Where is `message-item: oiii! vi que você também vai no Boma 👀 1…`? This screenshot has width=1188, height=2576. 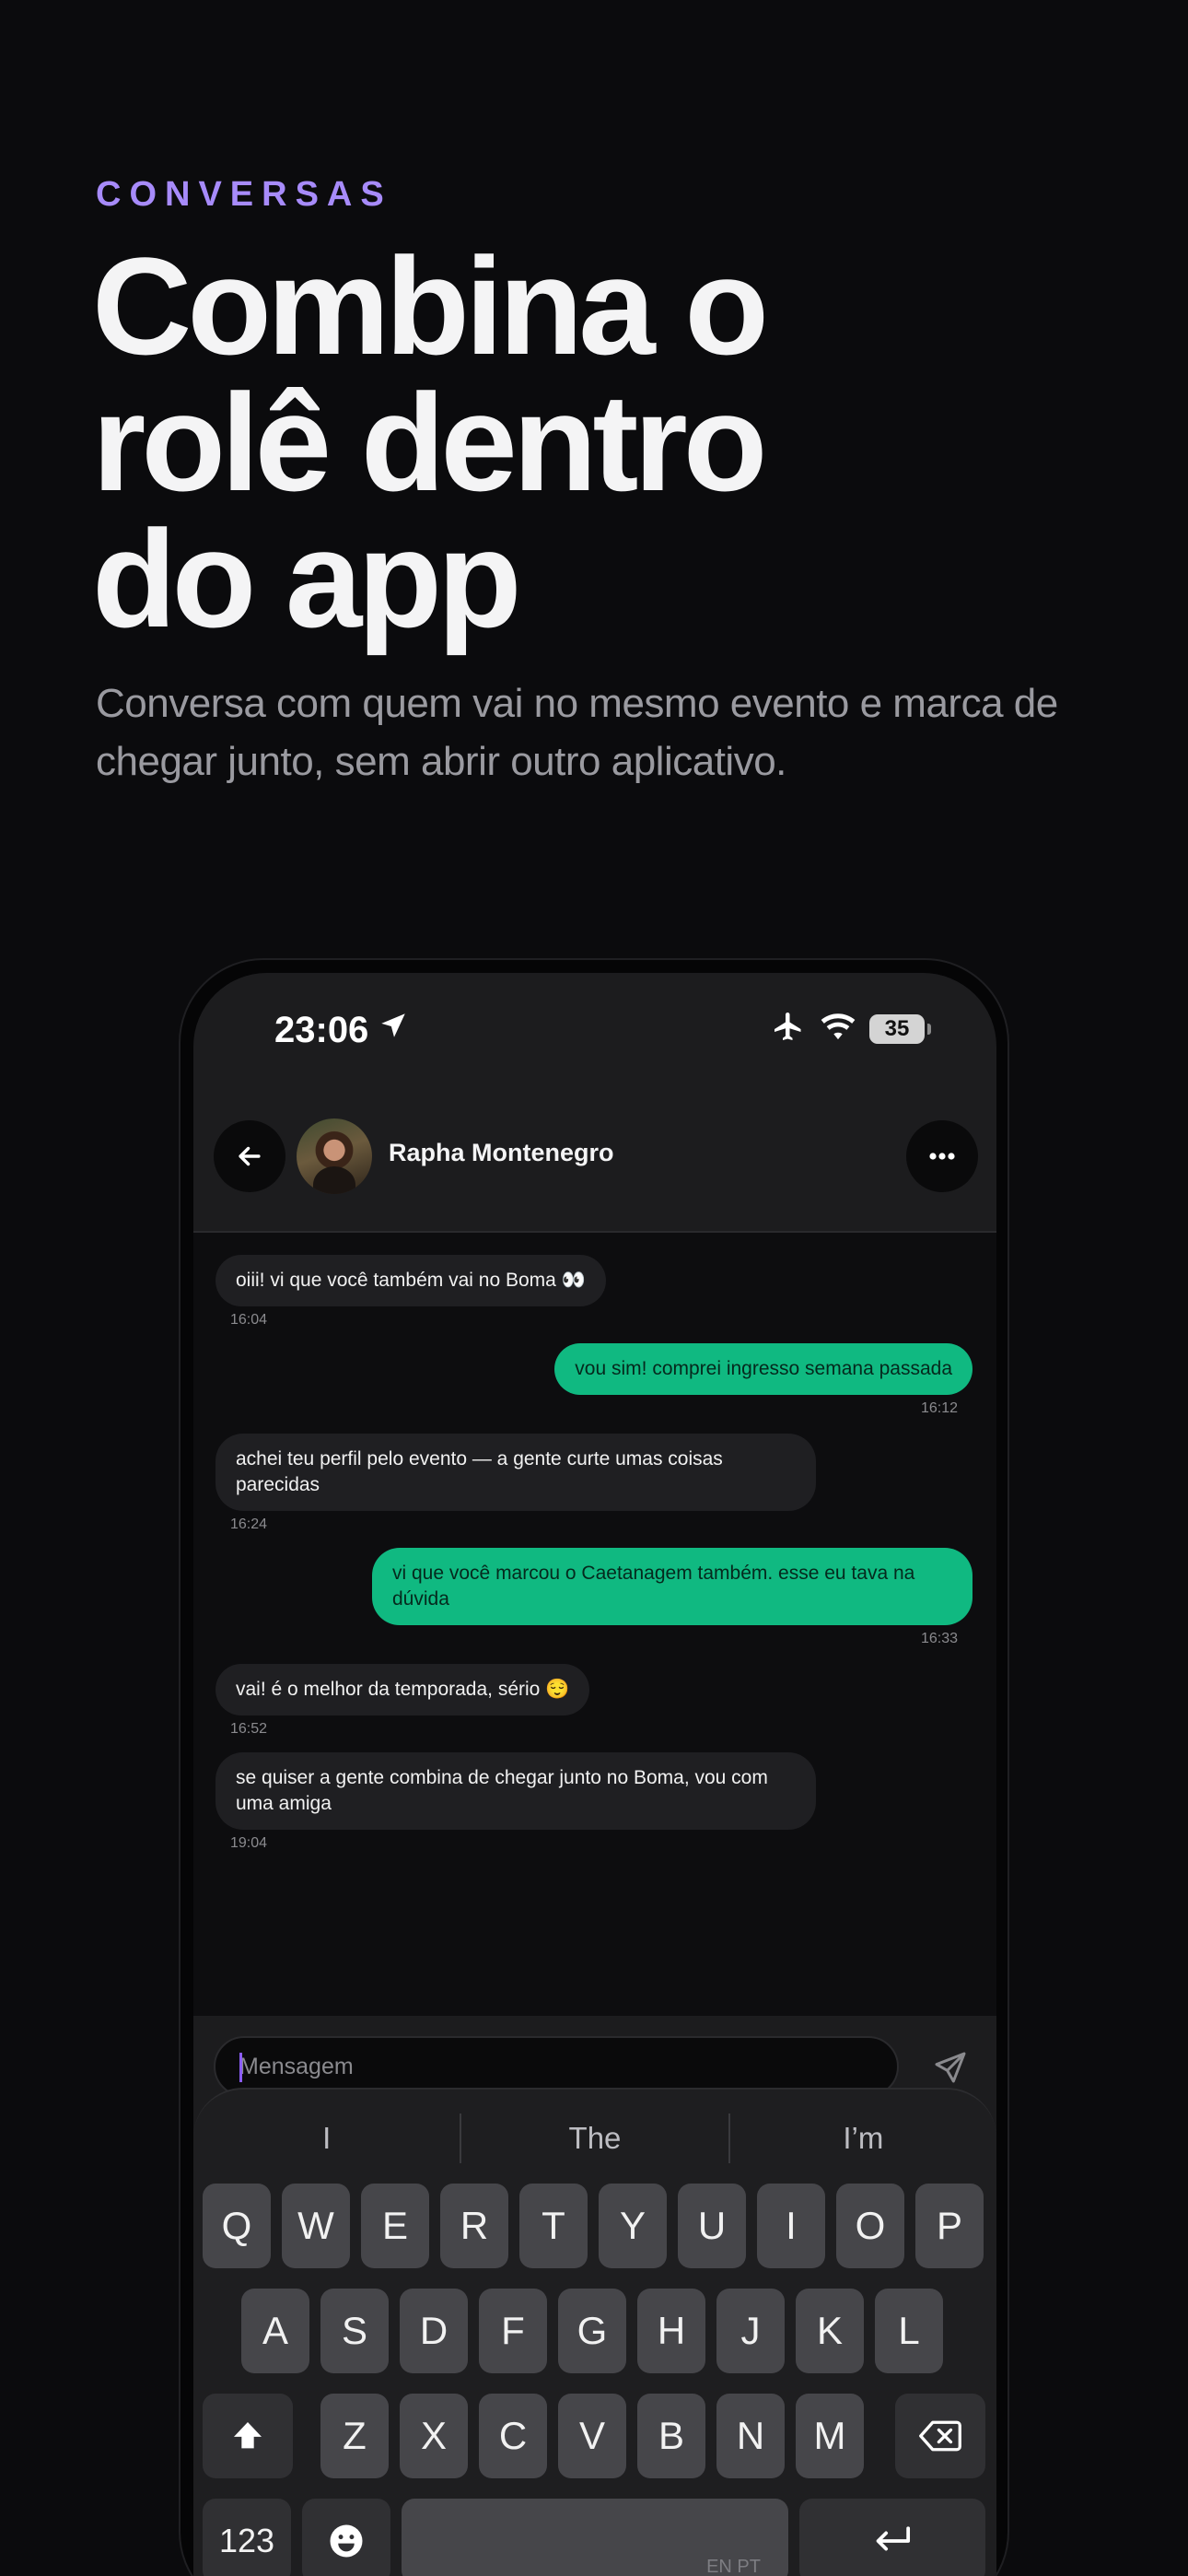 message-item: oiii! vi que você também vai no Boma 👀 1… is located at coordinates (410, 1292).